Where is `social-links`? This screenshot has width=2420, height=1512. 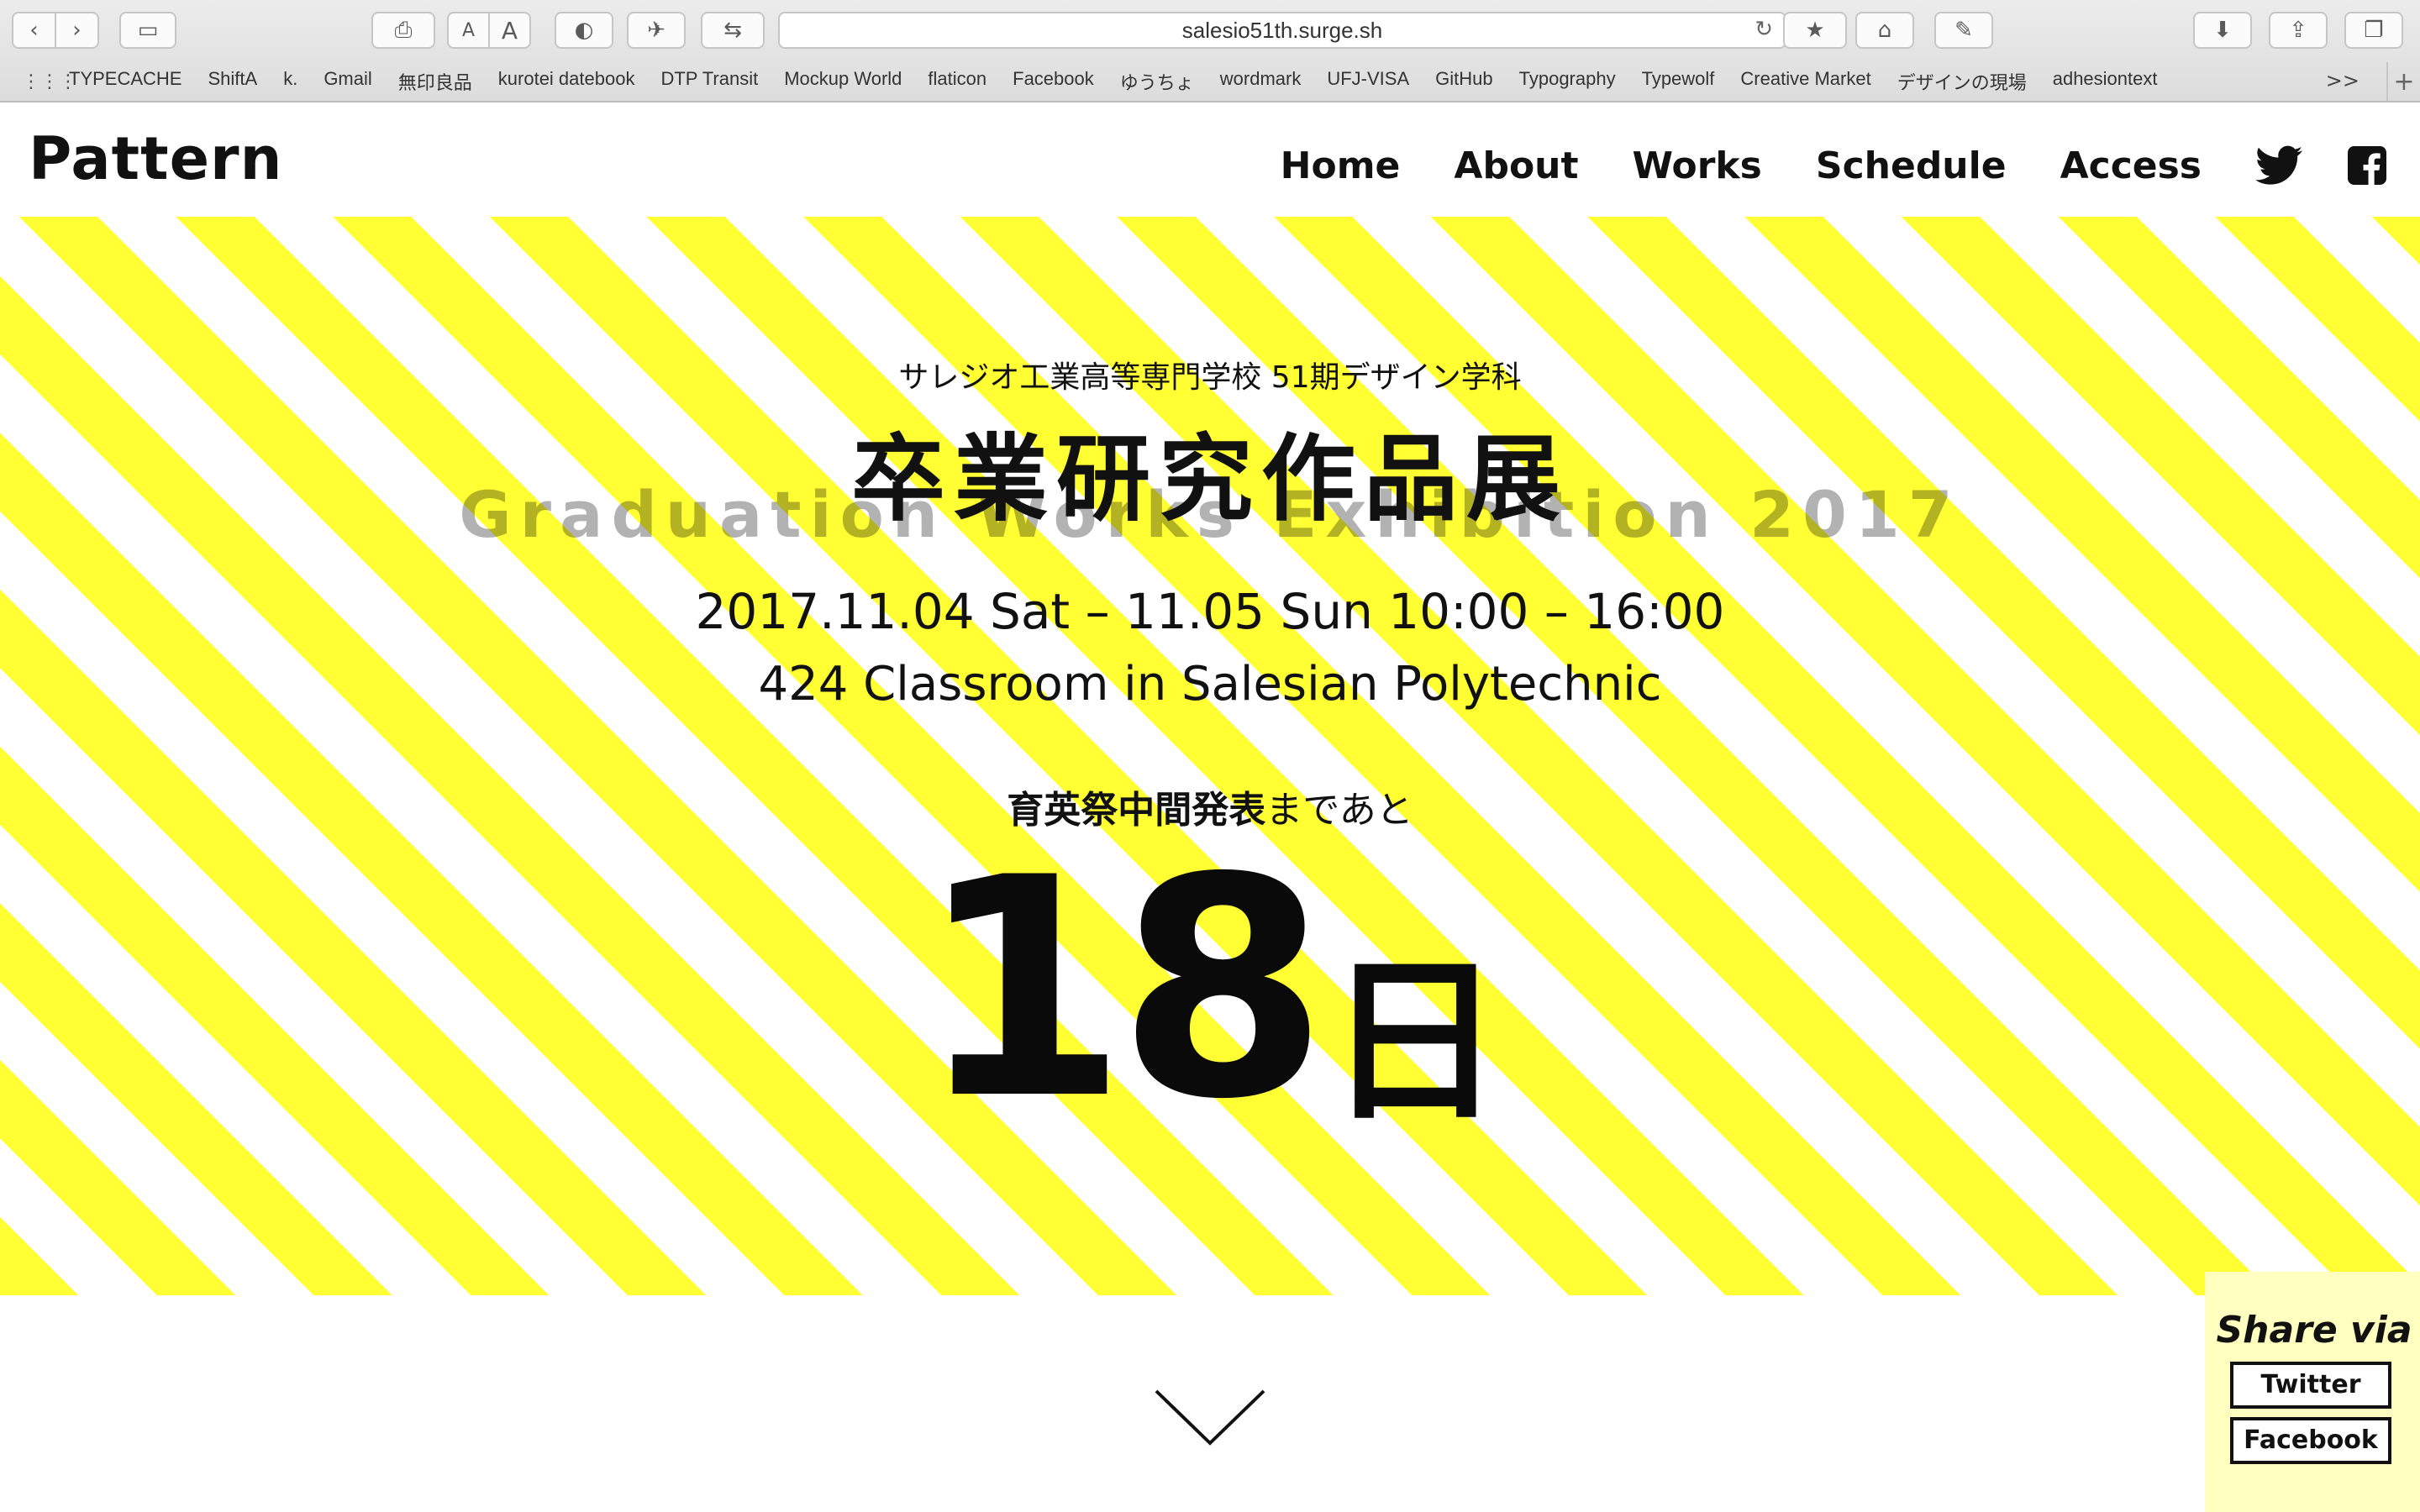 social-links is located at coordinates (2329, 165).